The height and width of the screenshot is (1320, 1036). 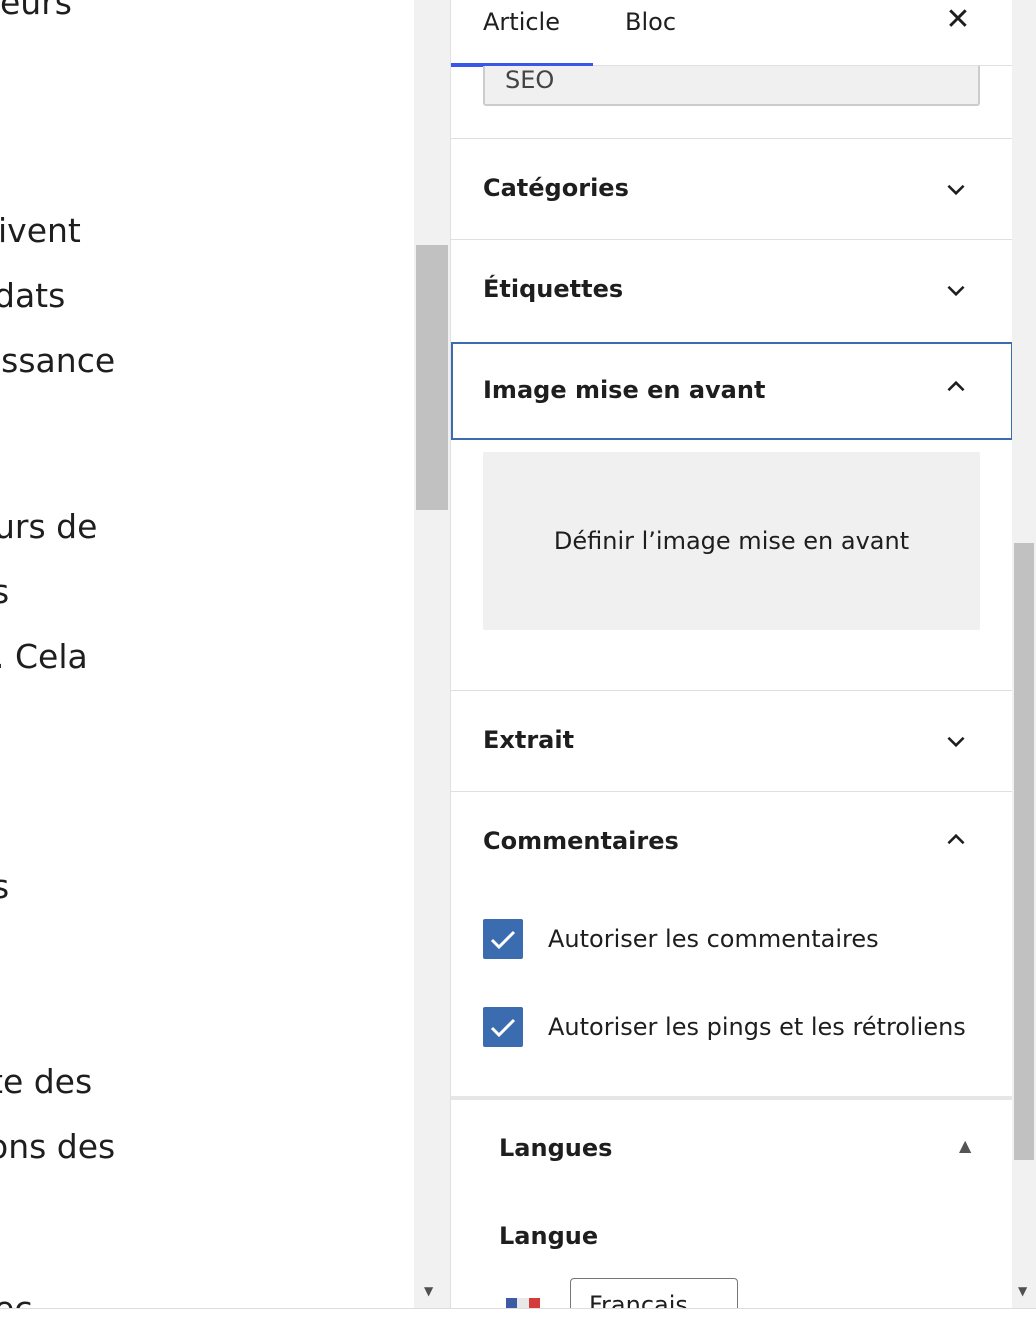 I want to click on panel-categories-label: Catégories, so click(x=556, y=188).